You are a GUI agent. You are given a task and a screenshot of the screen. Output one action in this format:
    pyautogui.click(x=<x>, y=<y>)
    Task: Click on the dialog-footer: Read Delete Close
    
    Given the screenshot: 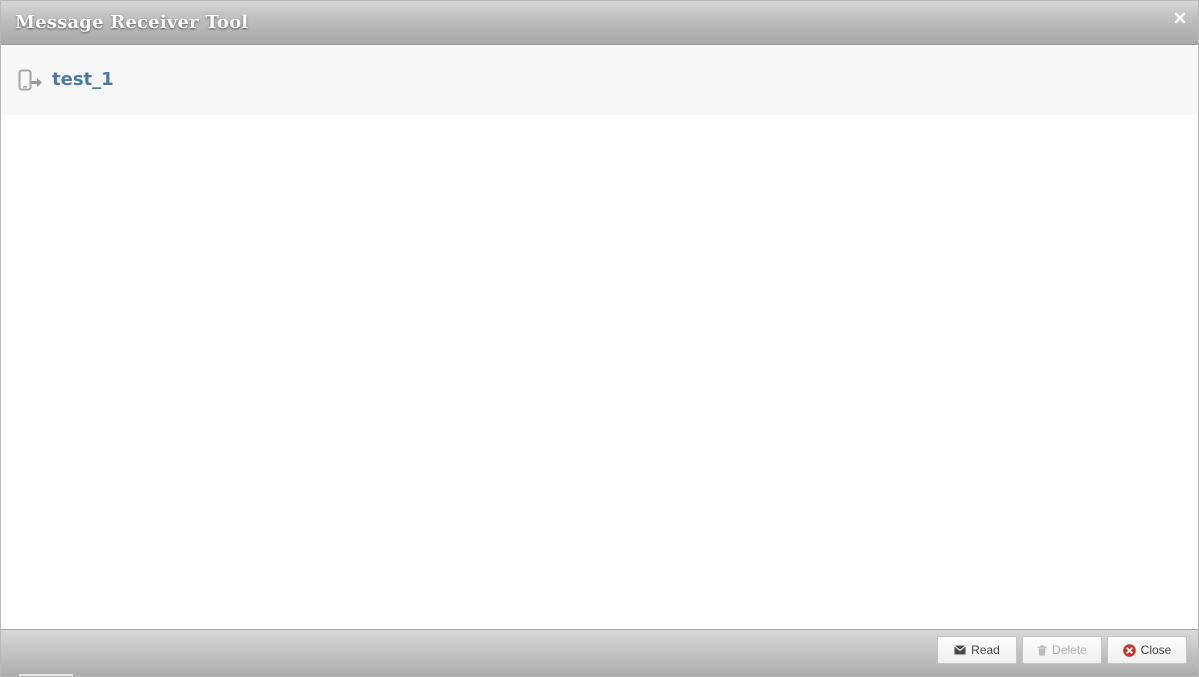 What is the action you would take?
    pyautogui.click(x=599, y=652)
    